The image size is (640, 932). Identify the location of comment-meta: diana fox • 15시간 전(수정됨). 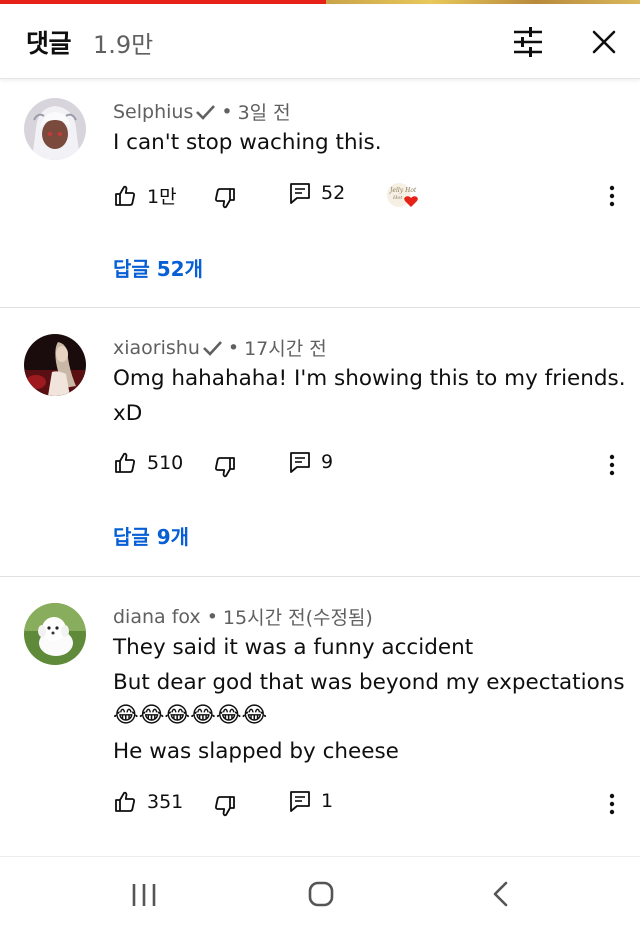
(243, 616).